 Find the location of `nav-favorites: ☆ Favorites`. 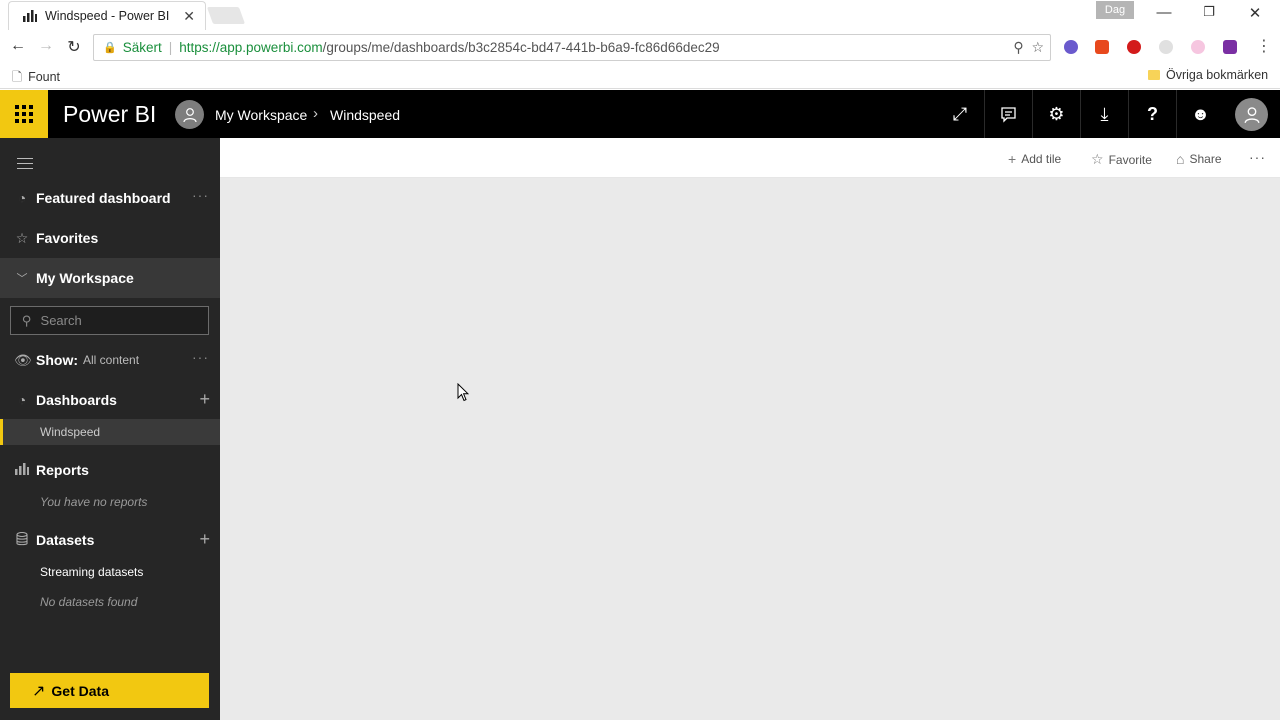

nav-favorites: ☆ Favorites is located at coordinates (110, 238).